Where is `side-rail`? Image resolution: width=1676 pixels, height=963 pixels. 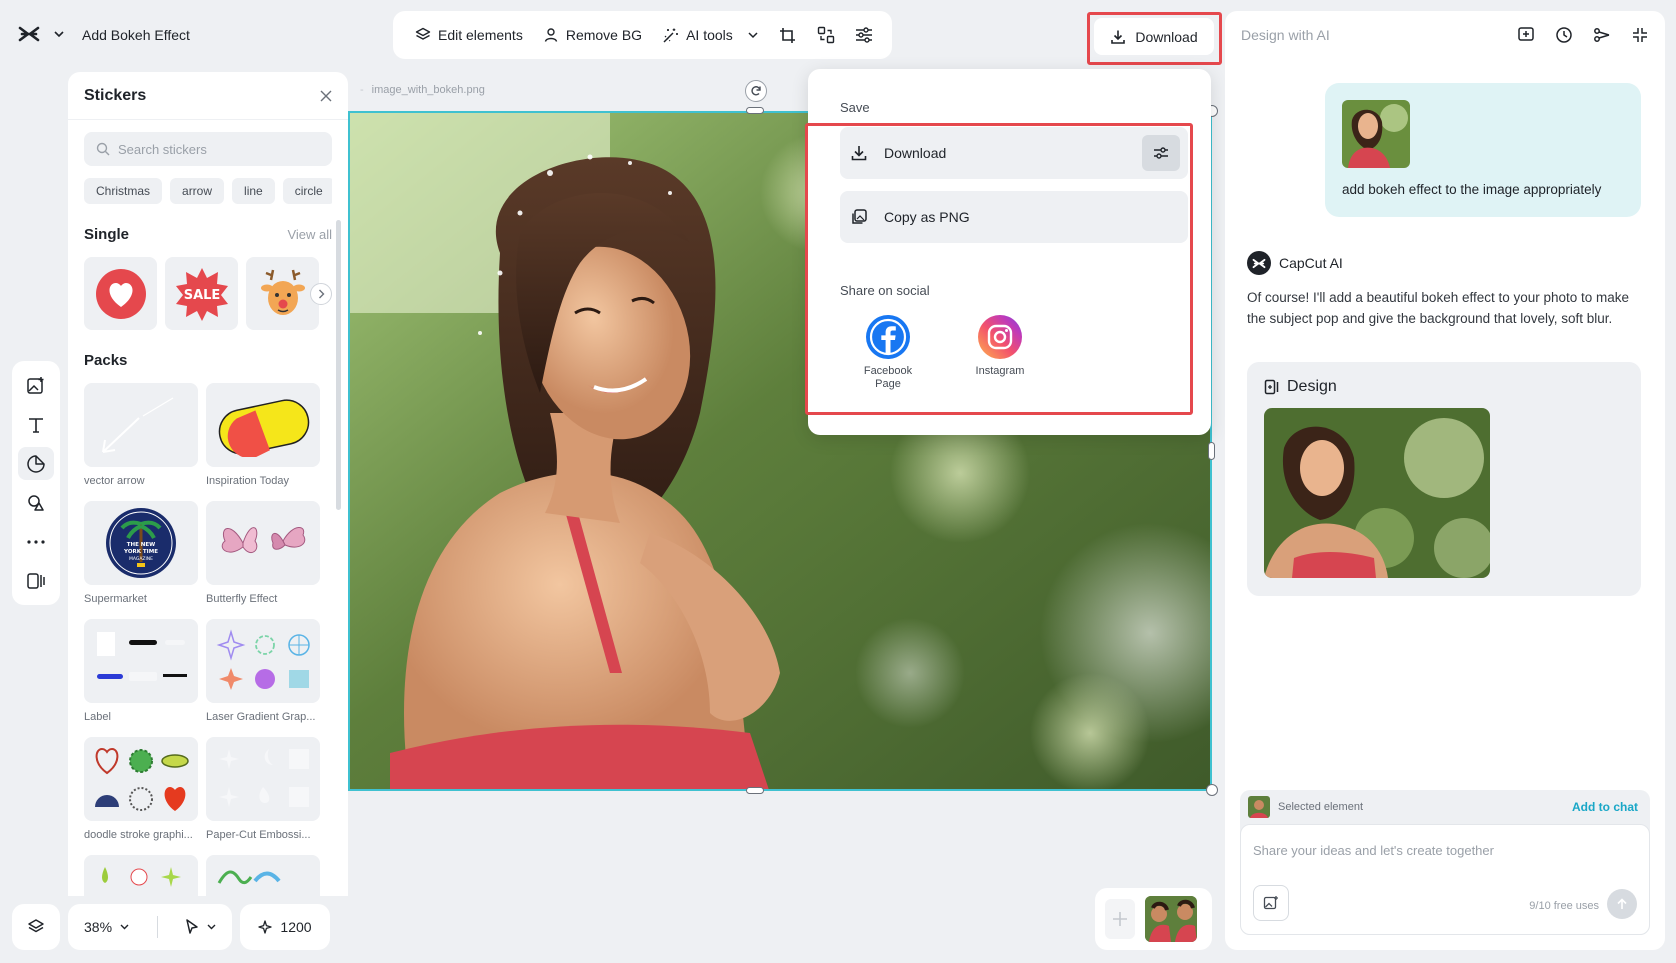 side-rail is located at coordinates (36, 483).